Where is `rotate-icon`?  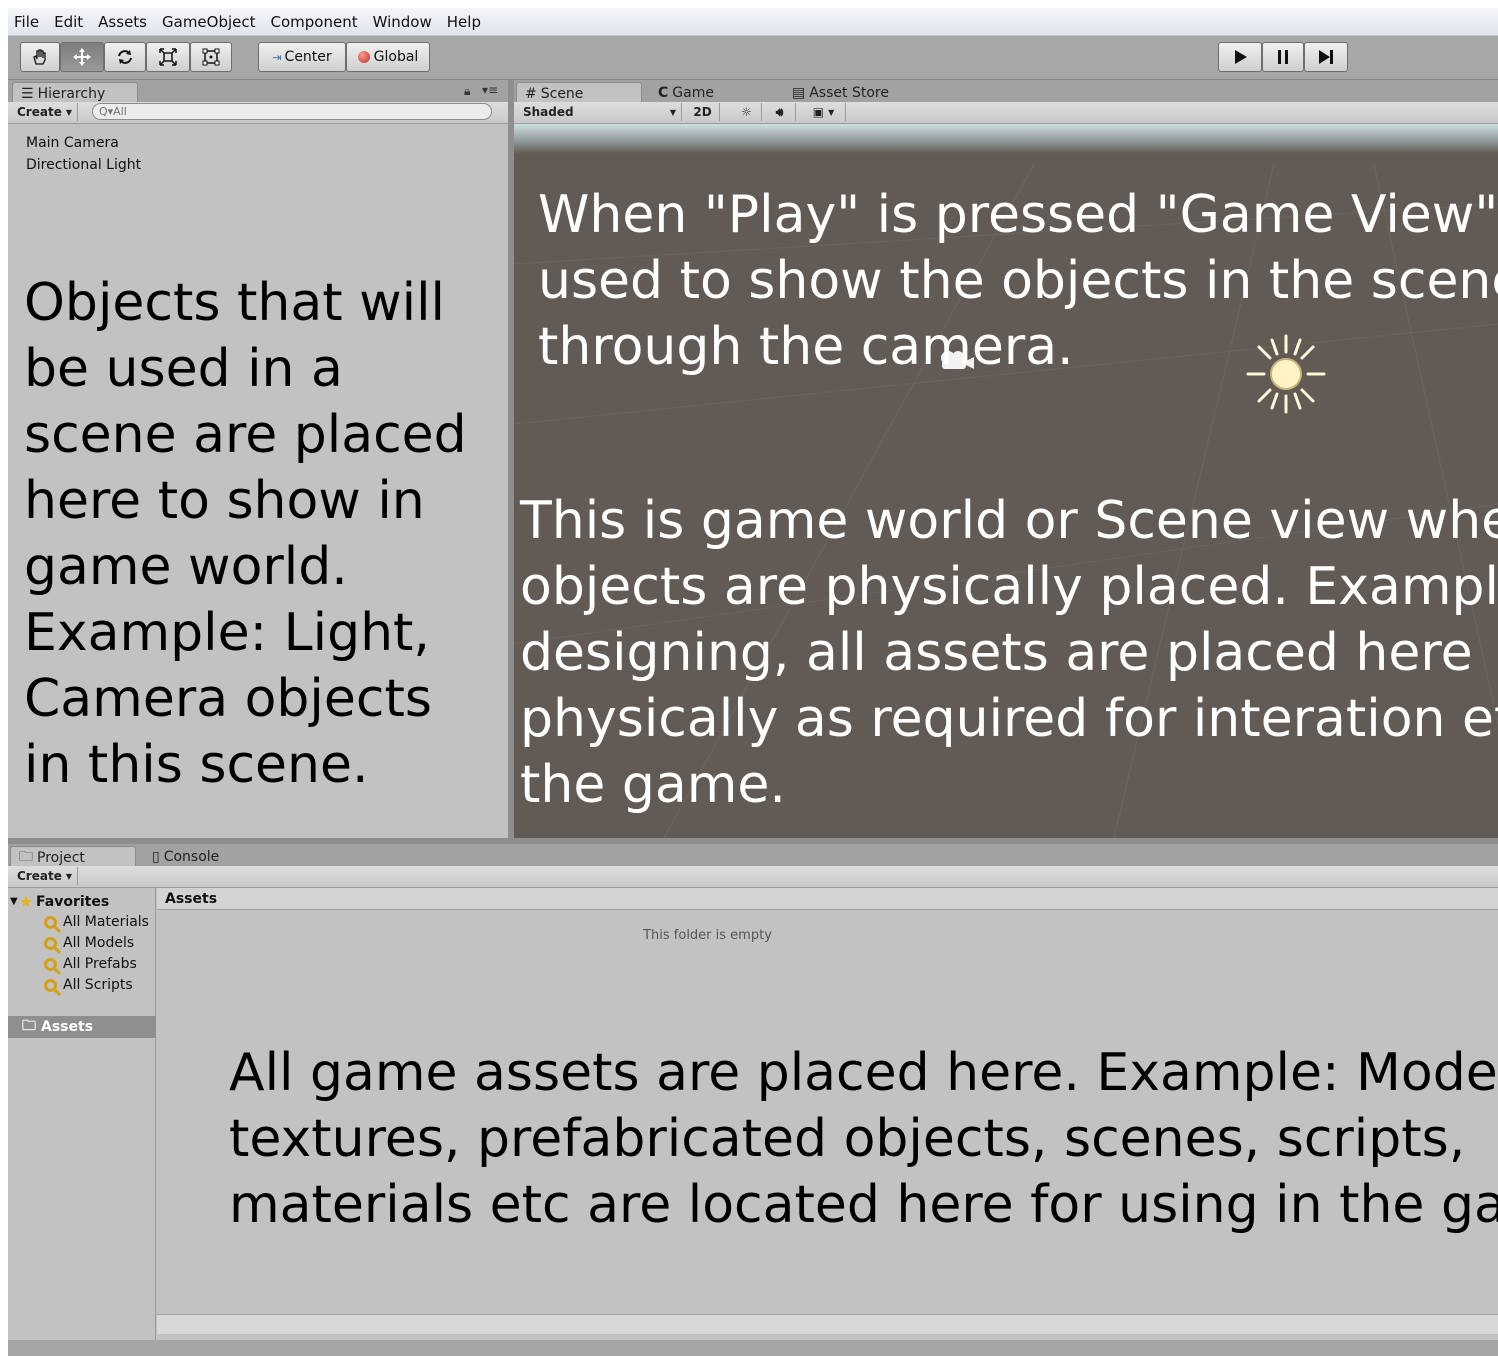 rotate-icon is located at coordinates (125, 57).